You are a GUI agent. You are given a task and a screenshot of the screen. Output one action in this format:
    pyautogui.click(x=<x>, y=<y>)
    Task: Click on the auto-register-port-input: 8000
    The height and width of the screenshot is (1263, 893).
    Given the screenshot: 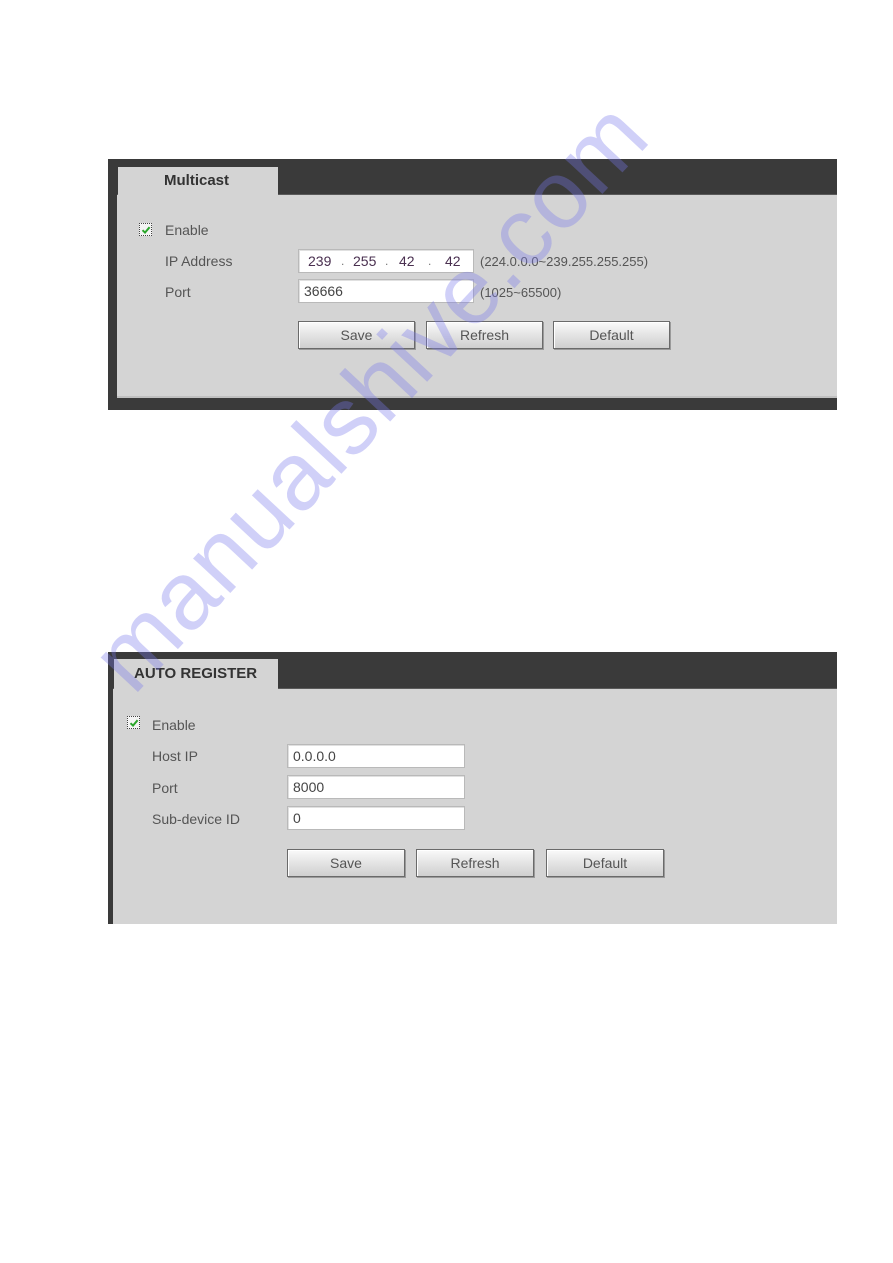 What is the action you would take?
    pyautogui.click(x=376, y=787)
    